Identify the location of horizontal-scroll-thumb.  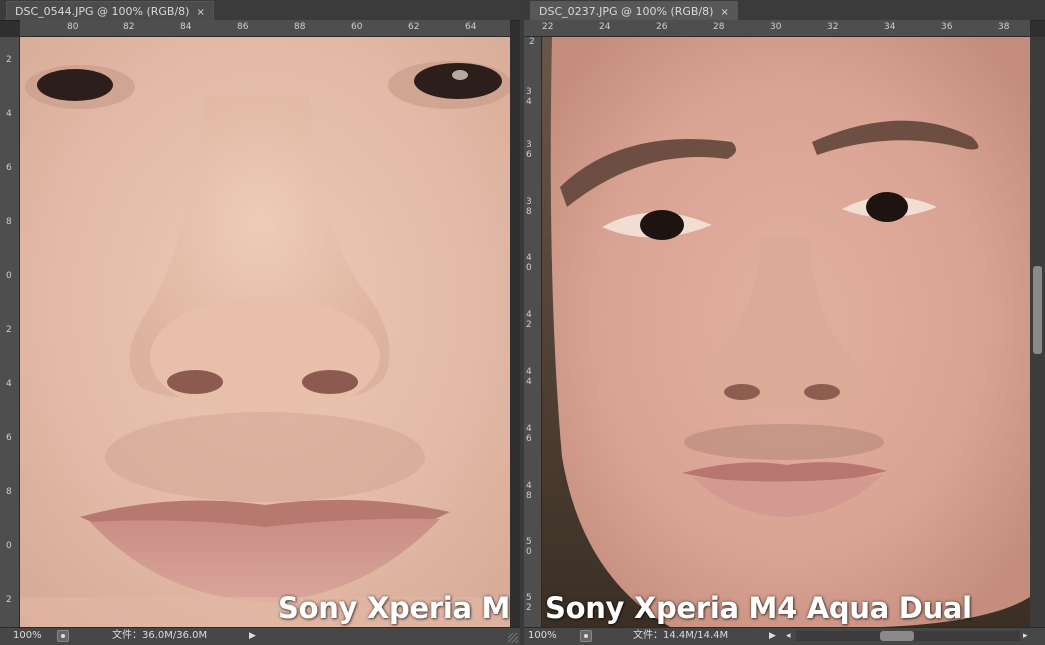
(897, 636).